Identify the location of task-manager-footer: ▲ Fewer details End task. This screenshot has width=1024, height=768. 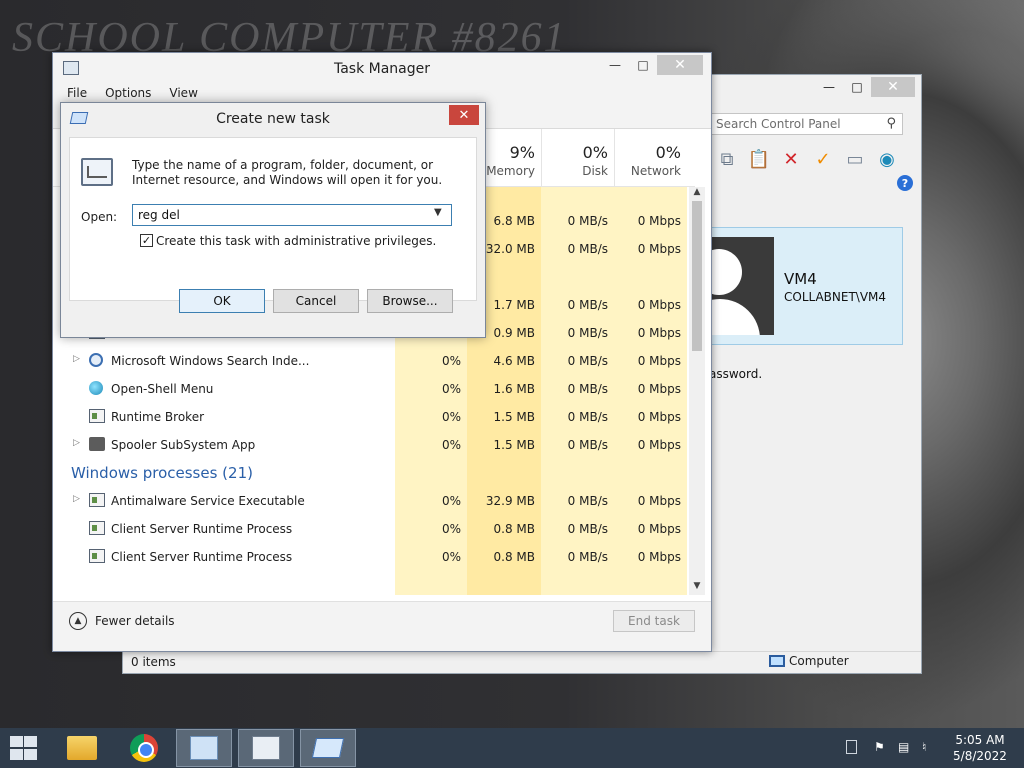
(382, 626).